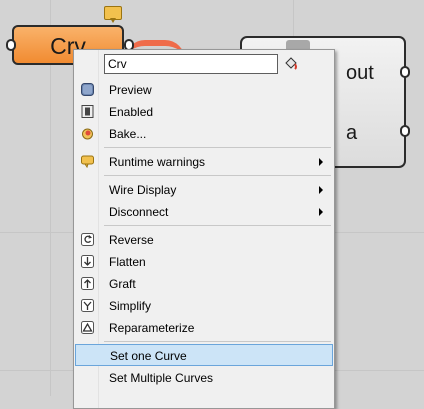 The width and height of the screenshot is (424, 409). Describe the element at coordinates (204, 212) in the screenshot. I see `menu-item-disconnect: Disconnect` at that location.